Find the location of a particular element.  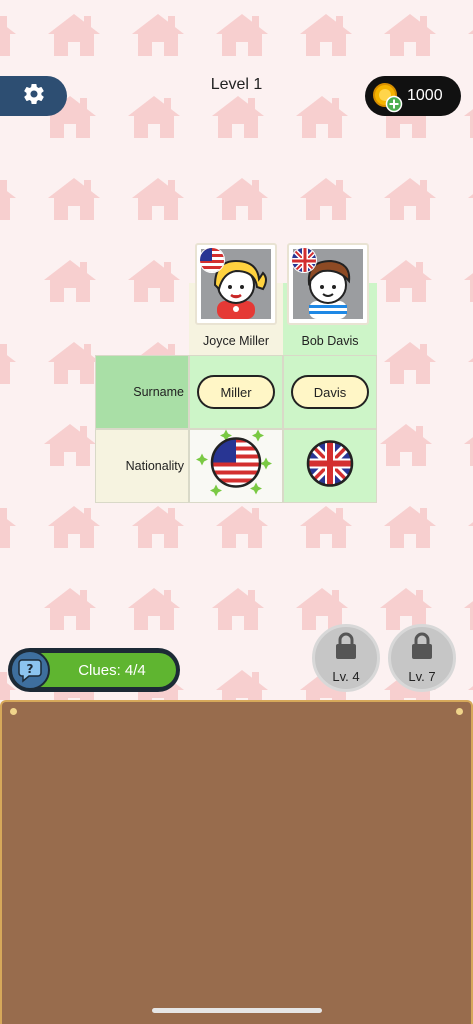

locked-level-4-button: Lv. 4 is located at coordinates (346, 658).